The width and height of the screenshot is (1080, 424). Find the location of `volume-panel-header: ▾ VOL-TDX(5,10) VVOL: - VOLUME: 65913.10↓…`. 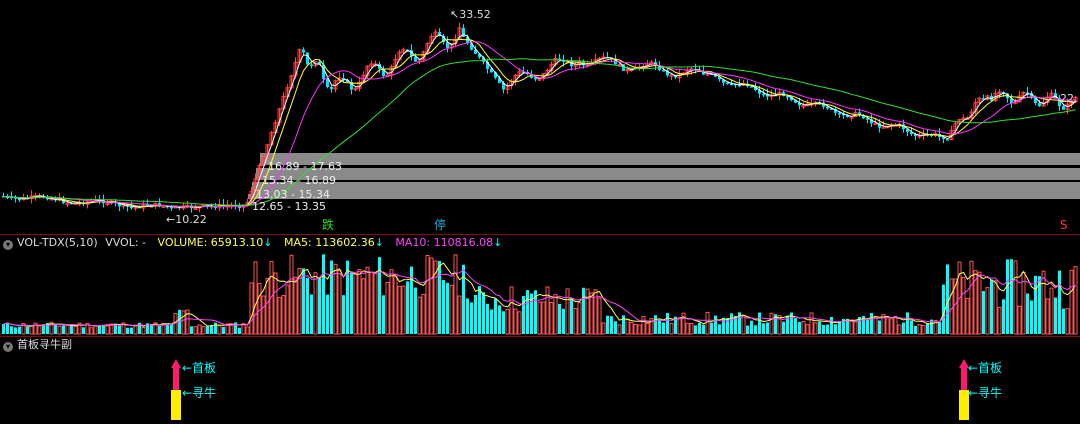

volume-panel-header: ▾ VOL-TDX(5,10) VVOL: - VOLUME: 65913.10↓… is located at coordinates (251, 243).